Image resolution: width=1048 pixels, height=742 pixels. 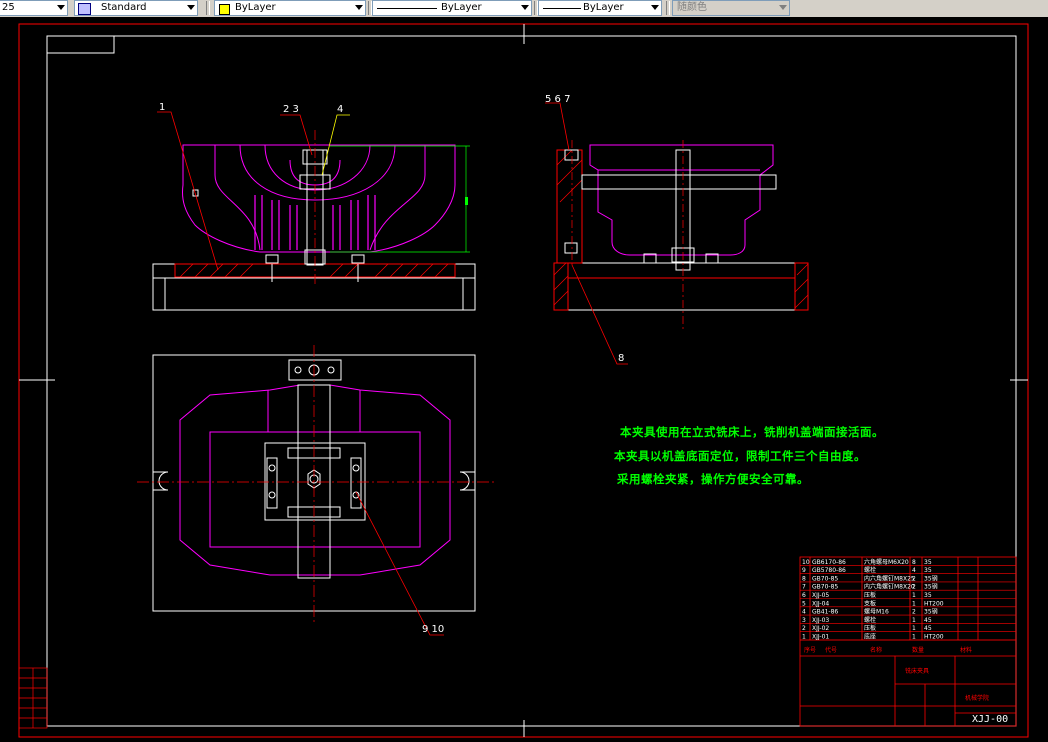 I want to click on revision-strip, so click(x=33, y=698).